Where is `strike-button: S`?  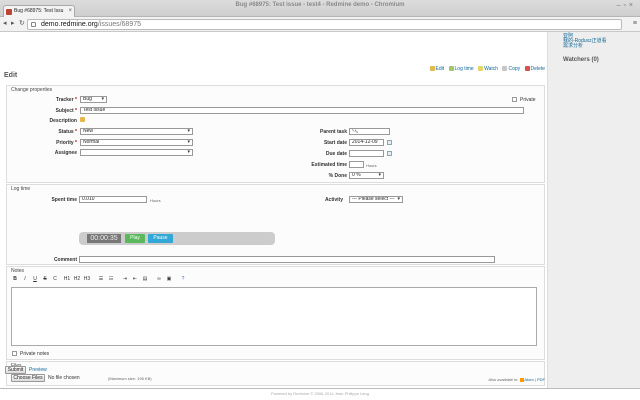
strike-button: S is located at coordinates (45, 279).